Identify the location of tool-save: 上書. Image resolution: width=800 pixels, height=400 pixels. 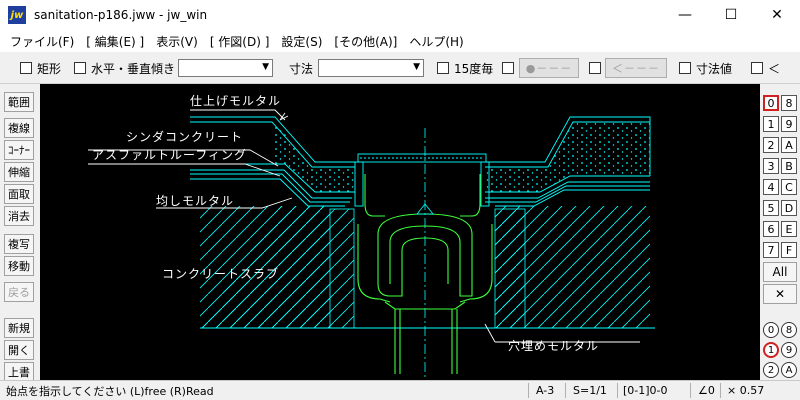
(19, 372).